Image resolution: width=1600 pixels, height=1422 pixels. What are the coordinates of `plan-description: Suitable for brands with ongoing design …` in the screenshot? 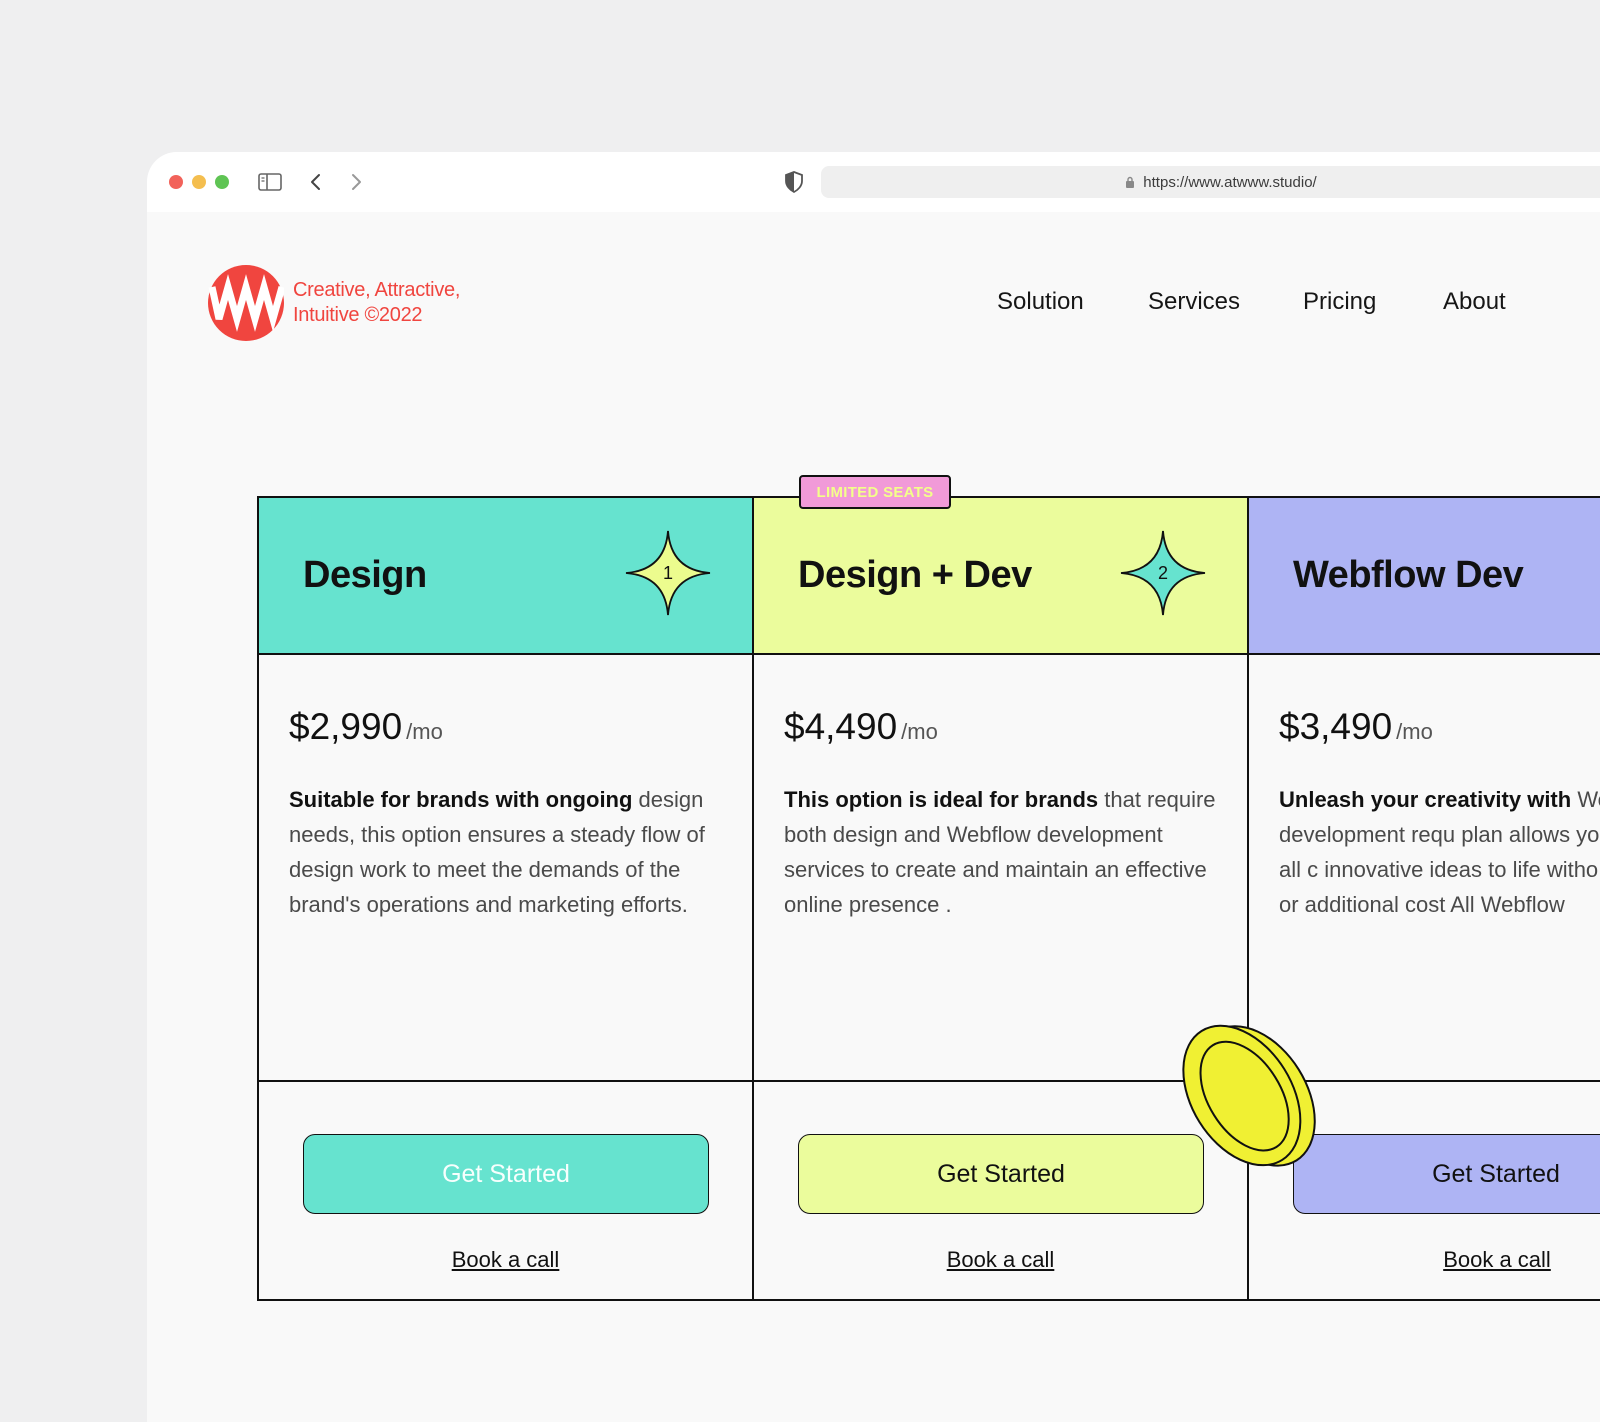 It's located at (509, 852).